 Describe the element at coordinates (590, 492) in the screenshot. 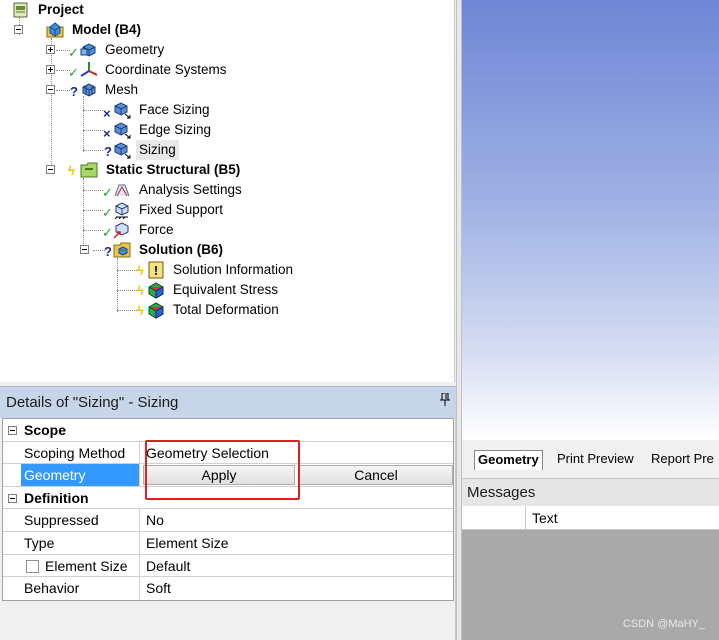

I see `messages-header: Messages` at that location.